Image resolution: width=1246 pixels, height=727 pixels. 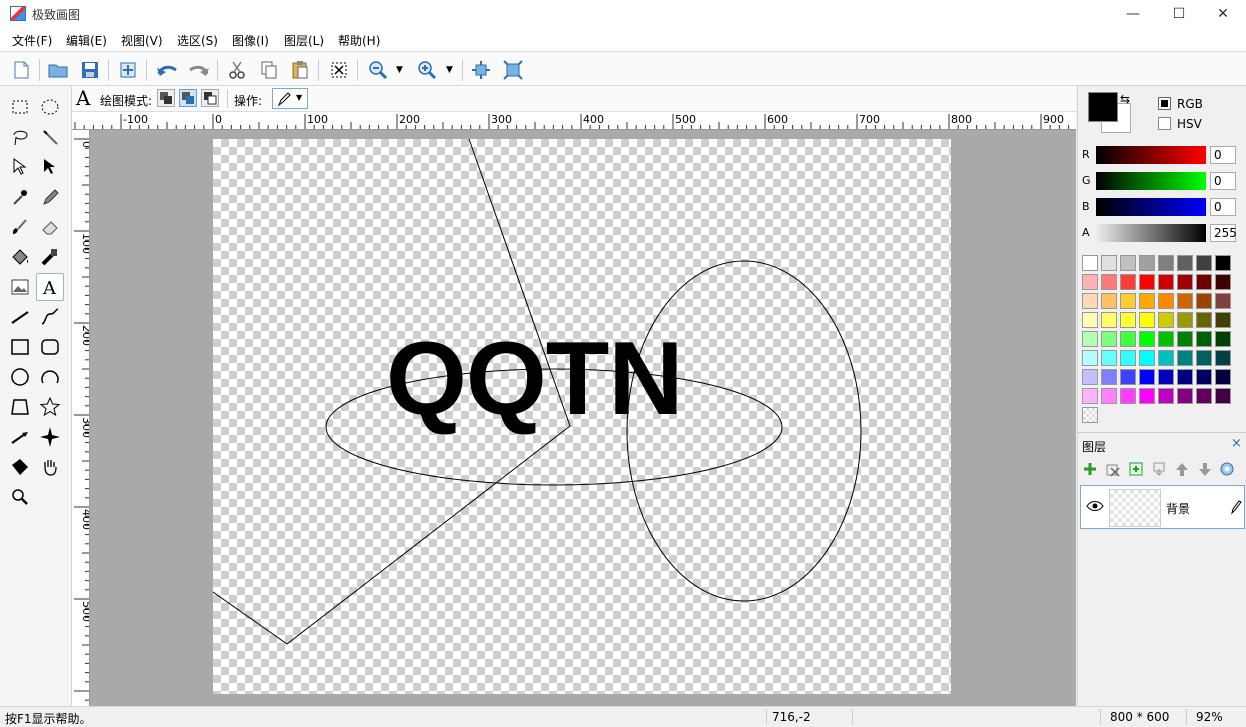 I want to click on zoom-in-dropdown-icon: ▼, so click(x=449, y=70).